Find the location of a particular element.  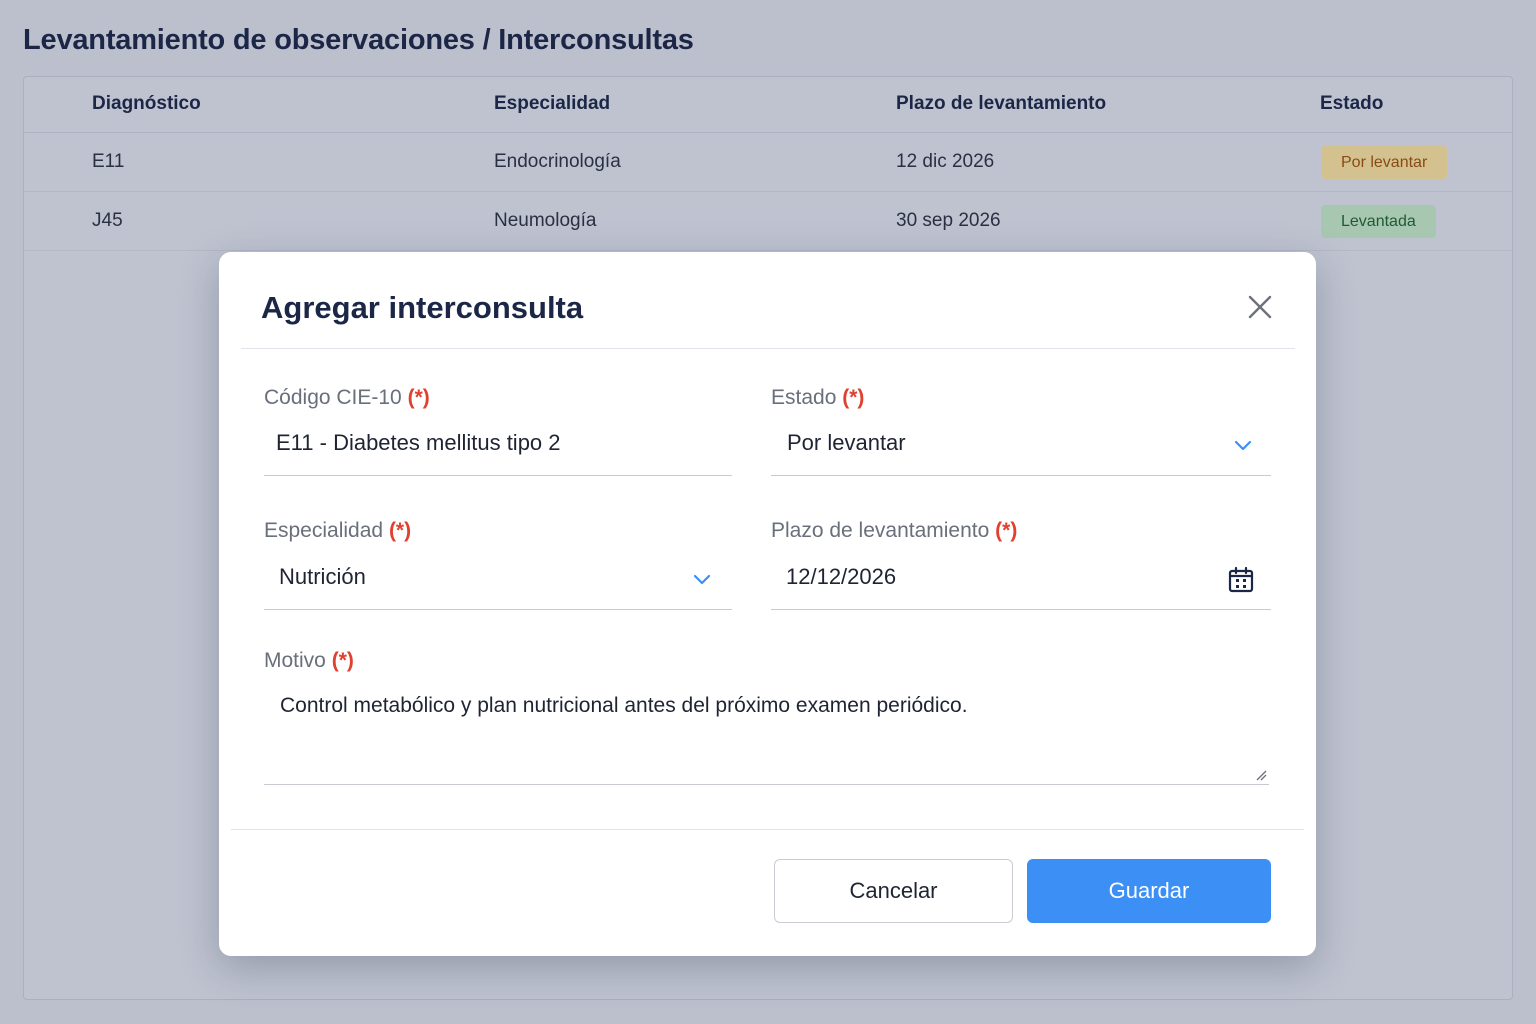

codigo-label: Código CIE-10 (*) is located at coordinates (347, 398).